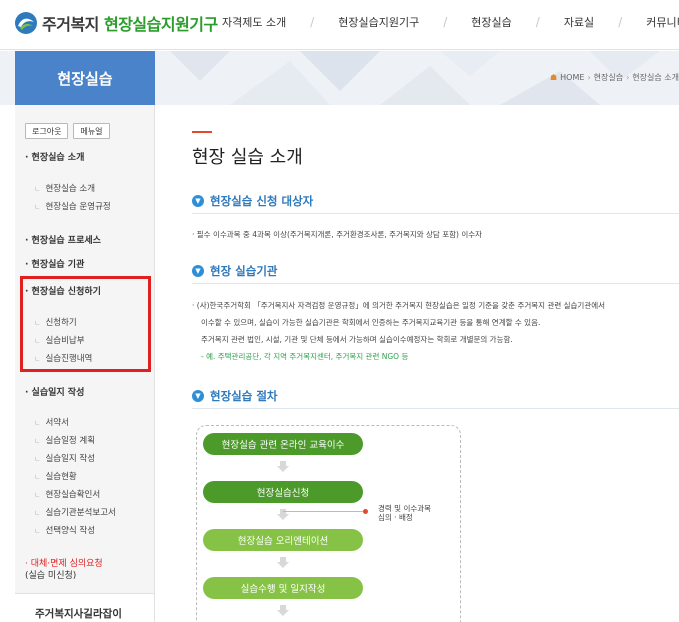 The width and height of the screenshot is (679, 622). Describe the element at coordinates (378, 22) in the screenshot. I see `nav-item-support-org: 현장실습지원기구` at that location.